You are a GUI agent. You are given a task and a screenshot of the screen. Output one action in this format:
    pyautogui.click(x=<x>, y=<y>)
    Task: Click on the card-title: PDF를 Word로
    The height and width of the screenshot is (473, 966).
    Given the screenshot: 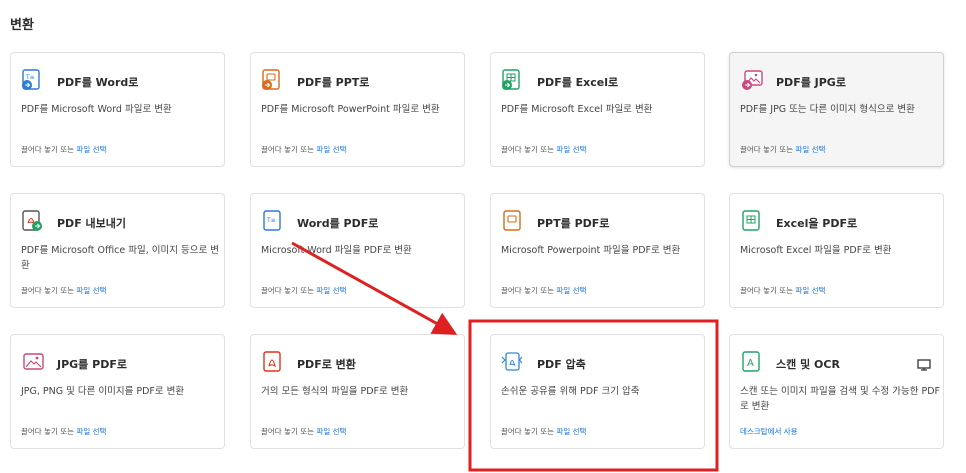 What is the action you would take?
    pyautogui.click(x=98, y=82)
    